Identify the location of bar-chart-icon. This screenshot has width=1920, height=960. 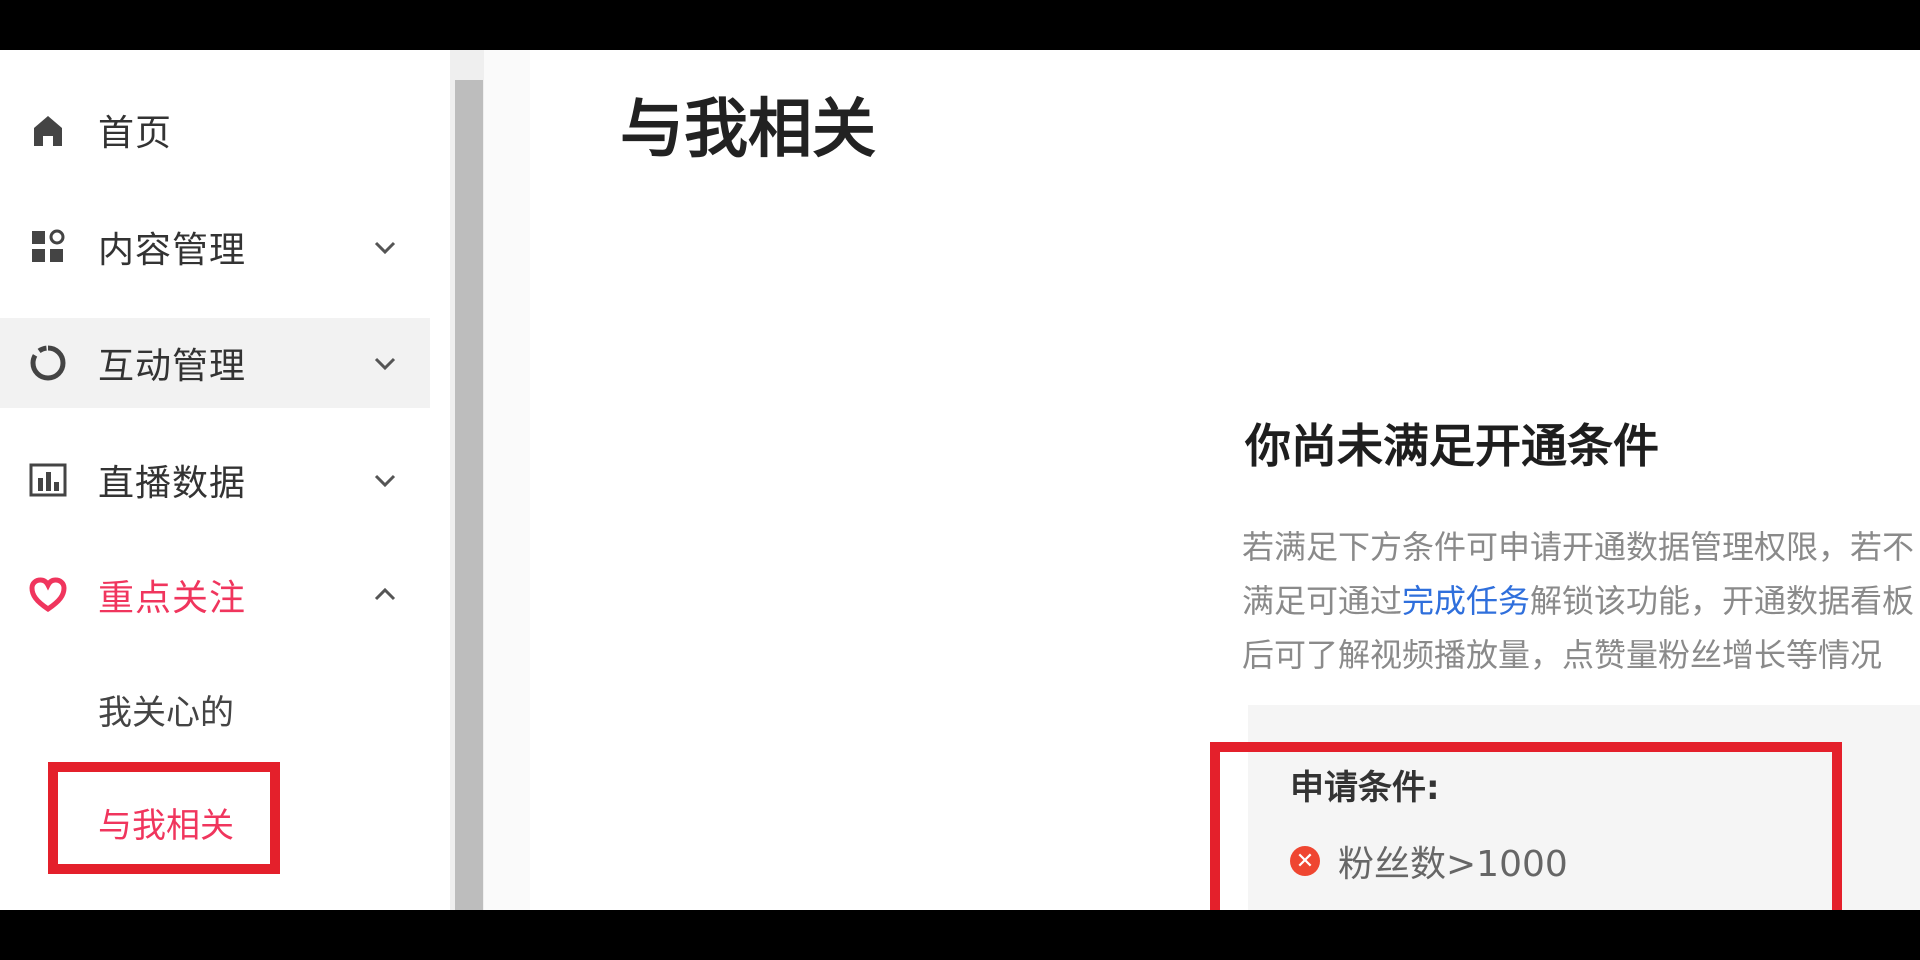
(48, 480).